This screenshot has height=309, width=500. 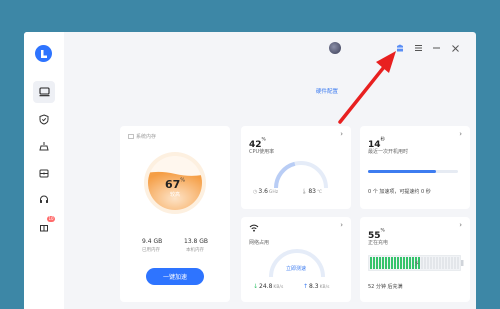 I want to click on annotation-arrow, so click(x=367, y=87).